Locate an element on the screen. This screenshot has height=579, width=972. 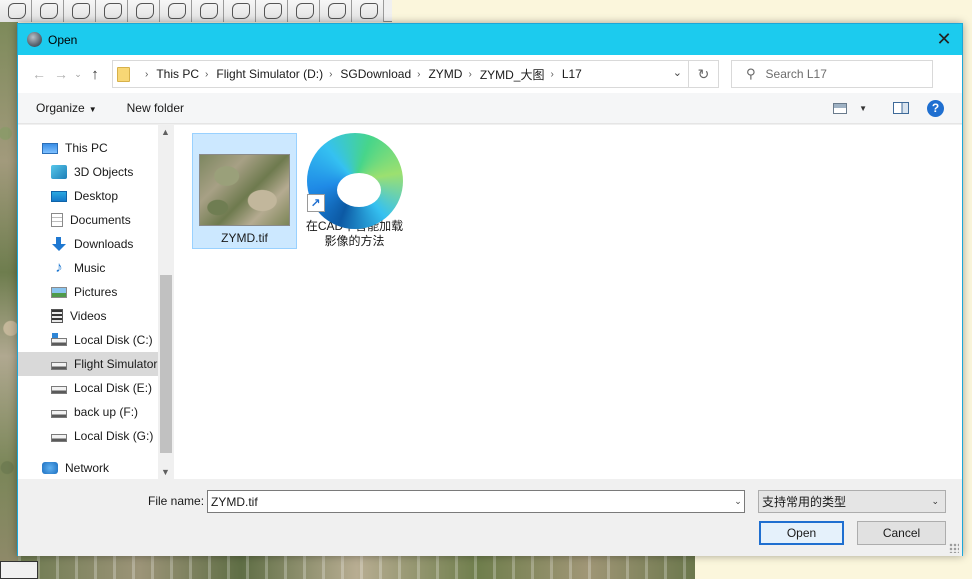
scroll-up-icon: ▲ is located at coordinates (165, 132).